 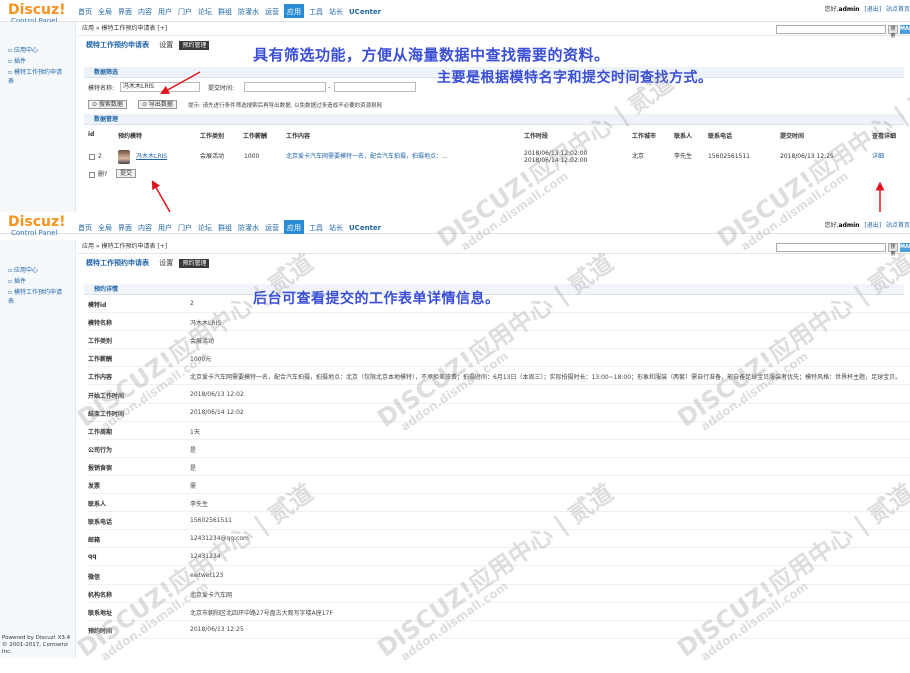 What do you see at coordinates (336, 228) in the screenshot?
I see `nav-item-12: 站长` at bounding box center [336, 228].